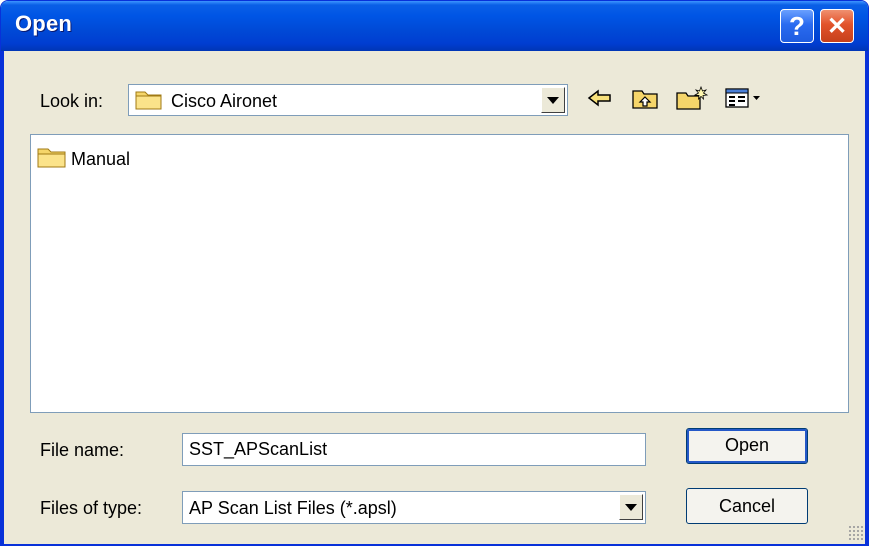  Describe the element at coordinates (414, 507) in the screenshot. I see `filetype-dropdown: AP Scan List Files (*.apsl)` at that location.